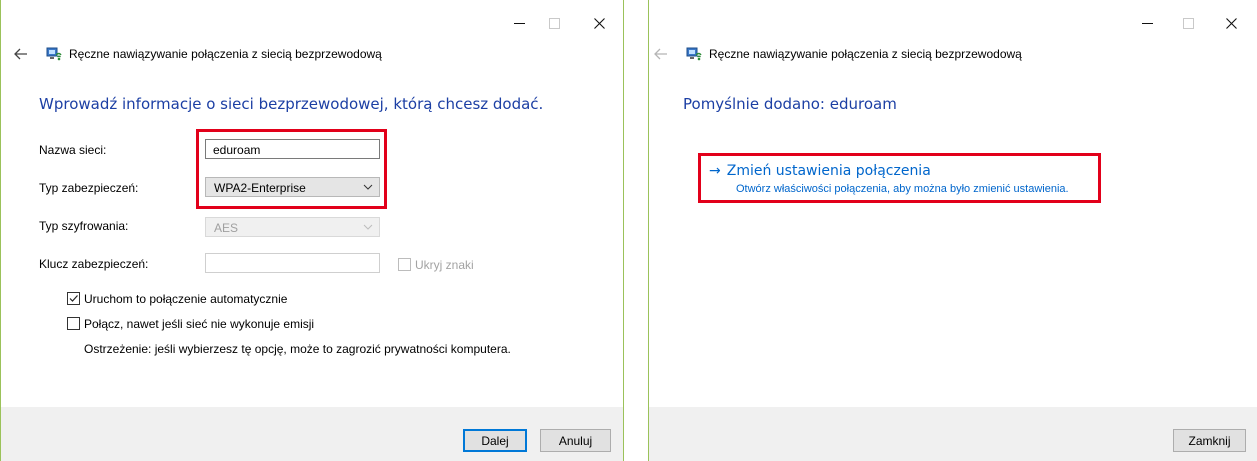 Image resolution: width=1257 pixels, height=461 pixels. What do you see at coordinates (292, 227) in the screenshot?
I see `encryption-type-select: AES` at bounding box center [292, 227].